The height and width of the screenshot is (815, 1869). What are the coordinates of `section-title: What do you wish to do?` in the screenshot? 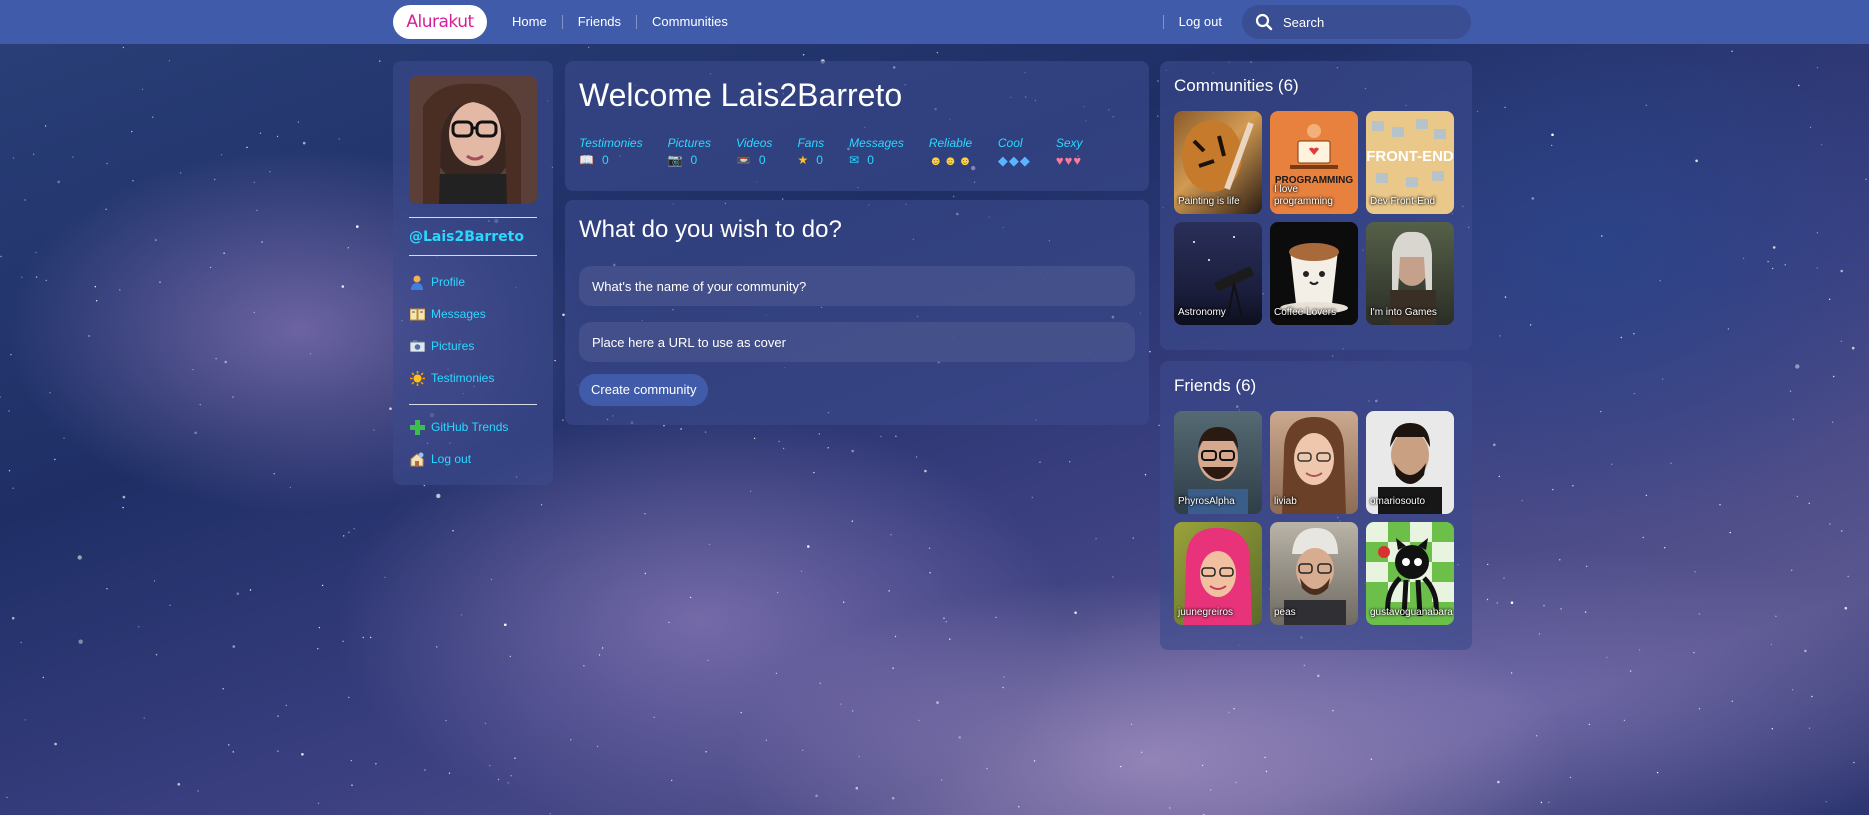 It's located at (710, 229).